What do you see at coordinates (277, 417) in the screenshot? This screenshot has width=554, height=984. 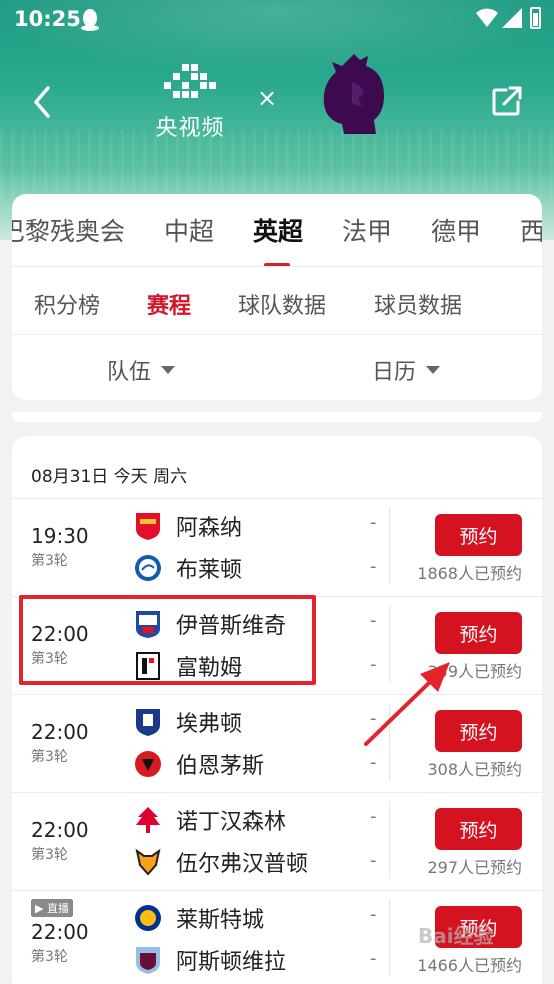 I see `spacer-card` at bounding box center [277, 417].